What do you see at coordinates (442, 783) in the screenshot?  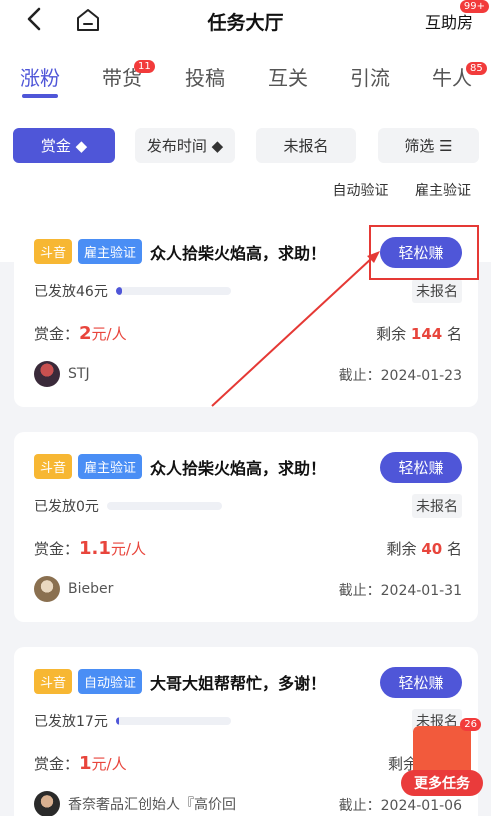 I see `more-tasks-button: 更多任务` at bounding box center [442, 783].